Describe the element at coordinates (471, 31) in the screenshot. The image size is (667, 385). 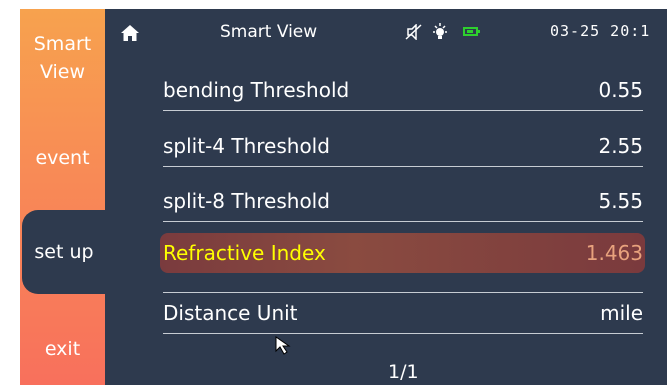
I see `battery-icon` at that location.